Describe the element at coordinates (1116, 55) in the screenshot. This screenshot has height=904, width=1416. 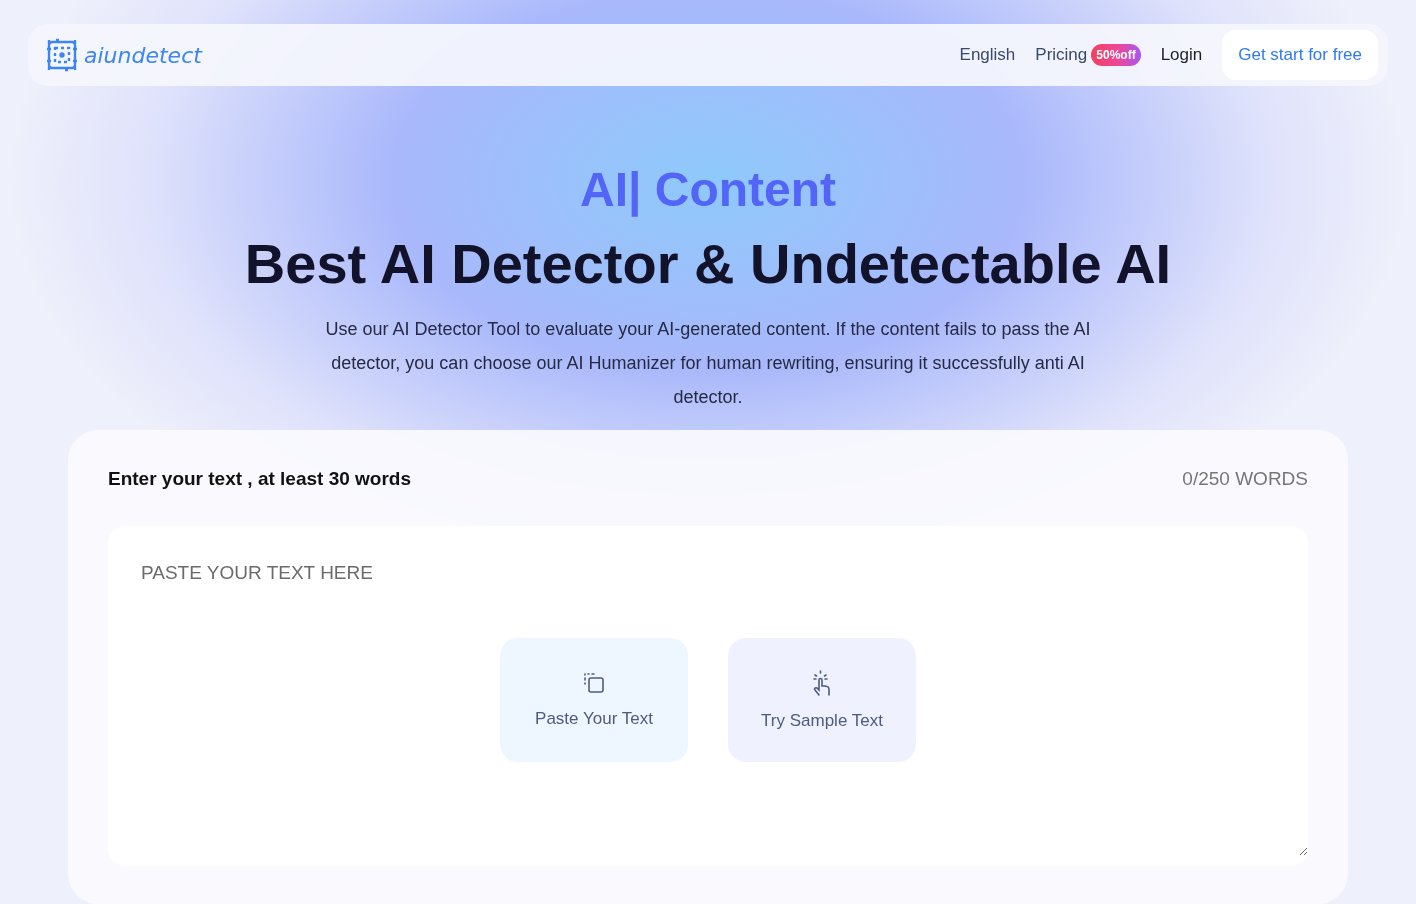
I see `discount-badge: 50%off` at that location.